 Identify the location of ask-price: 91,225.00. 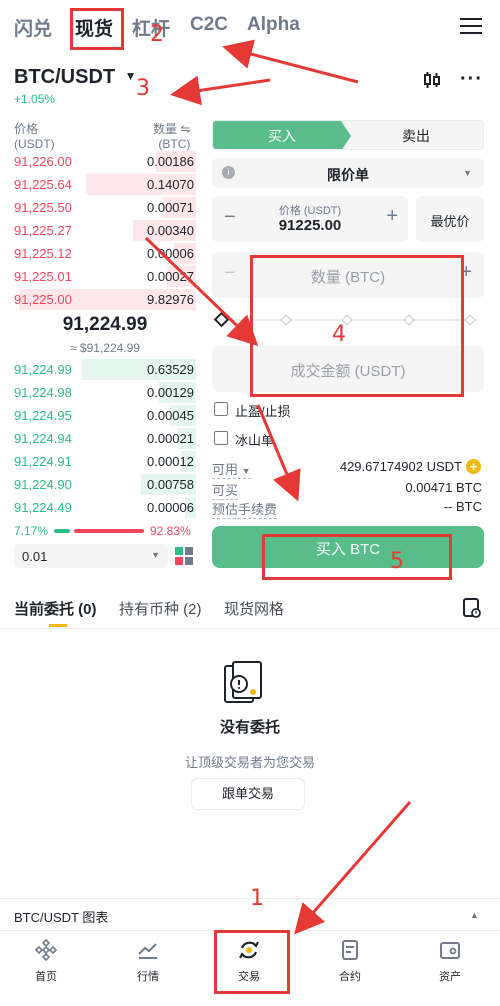
(43, 299).